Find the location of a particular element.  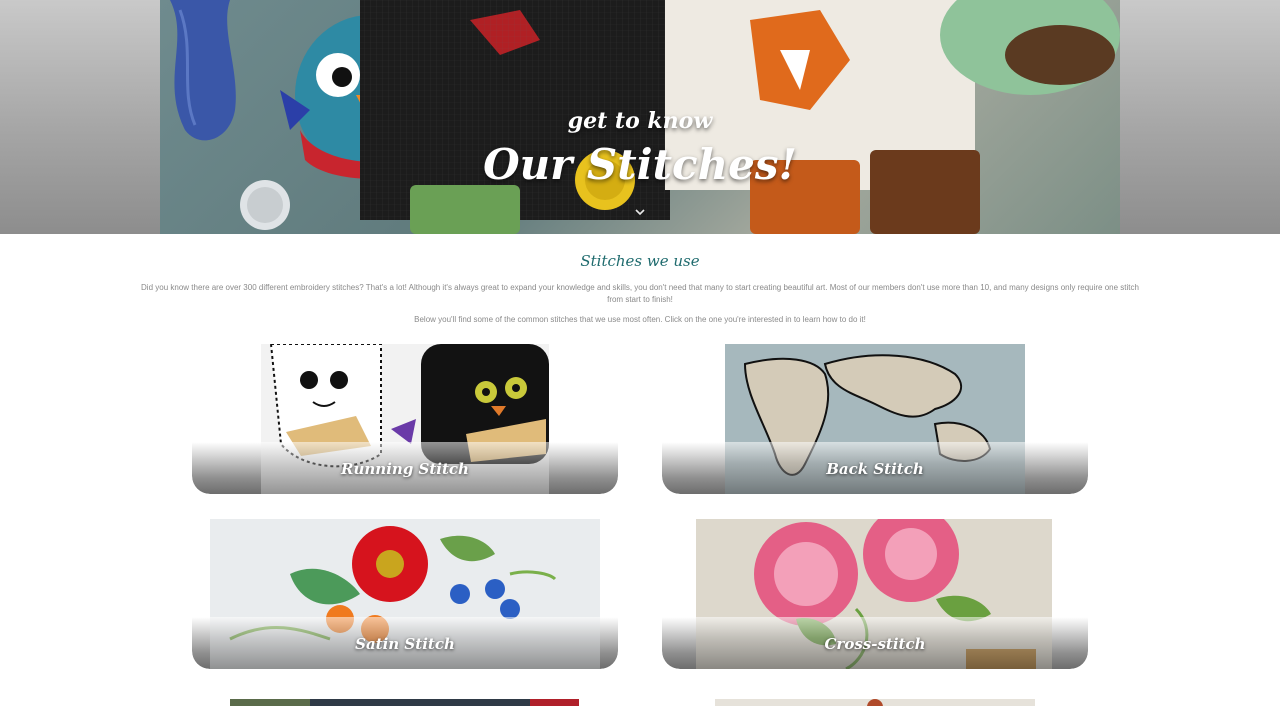

next-stitch-image-right is located at coordinates (875, 700).